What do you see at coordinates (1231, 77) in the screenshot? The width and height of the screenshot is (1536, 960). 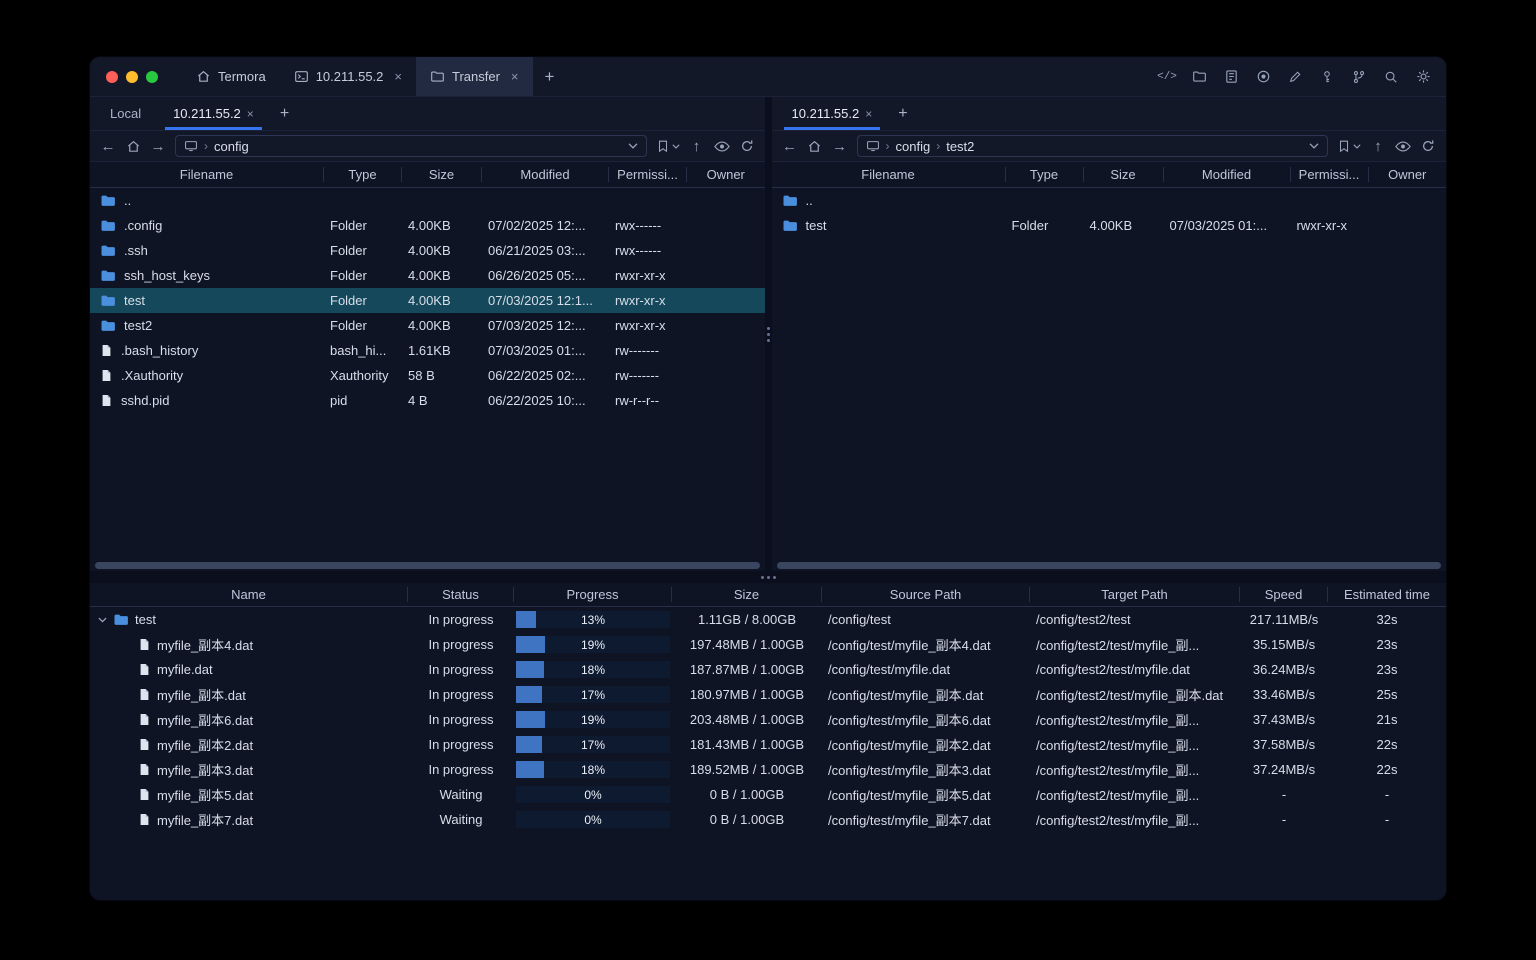 I see `log-icon` at bounding box center [1231, 77].